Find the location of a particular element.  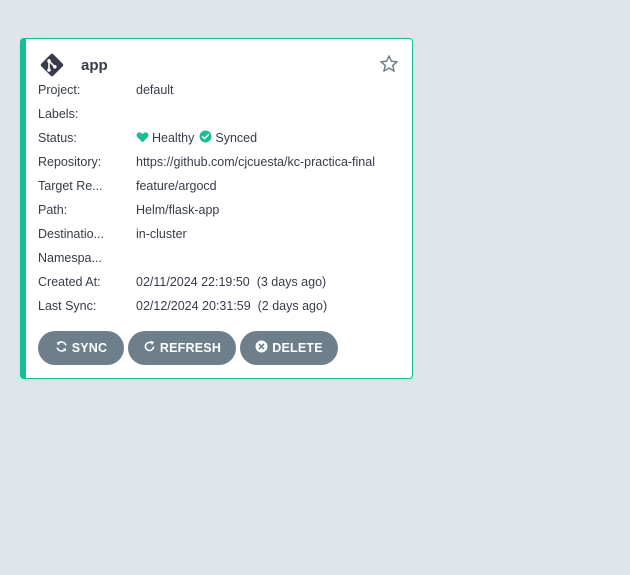

target-revision-value: feature/argocd is located at coordinates (176, 186).